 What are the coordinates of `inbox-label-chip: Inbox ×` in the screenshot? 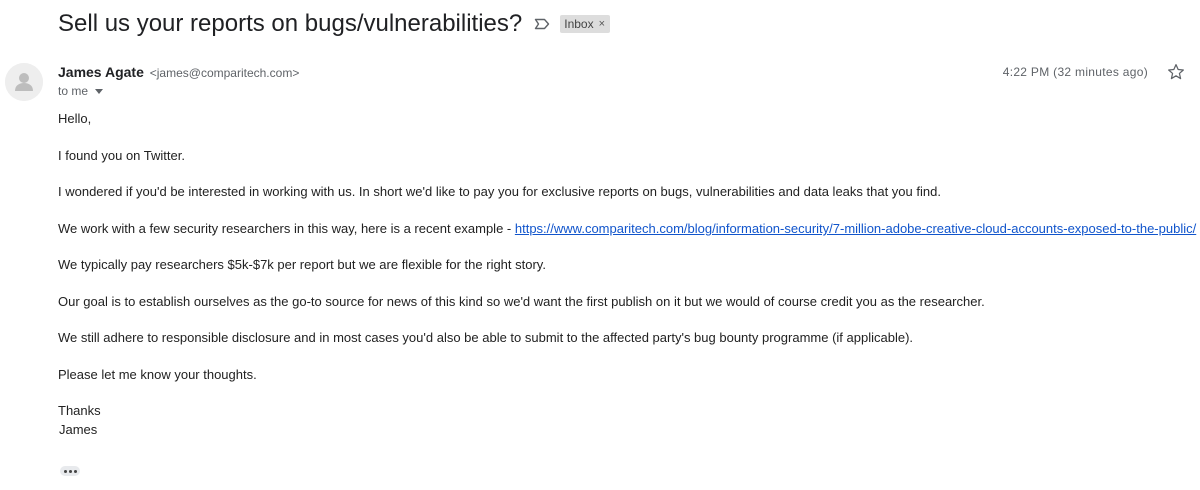 It's located at (585, 24).